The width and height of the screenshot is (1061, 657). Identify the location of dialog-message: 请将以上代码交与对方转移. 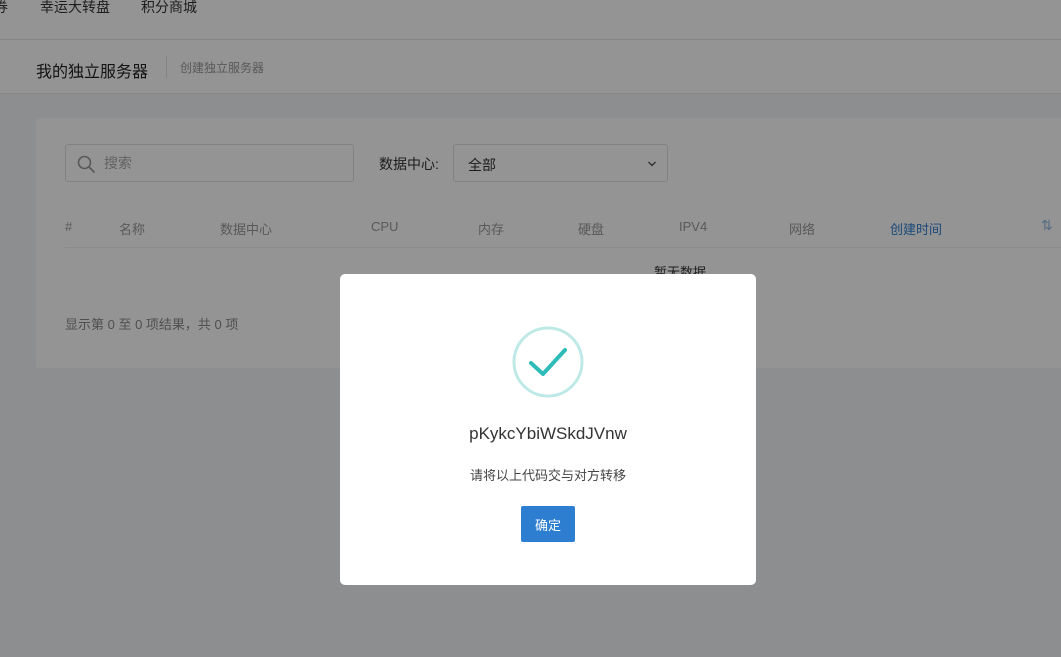
(547, 475).